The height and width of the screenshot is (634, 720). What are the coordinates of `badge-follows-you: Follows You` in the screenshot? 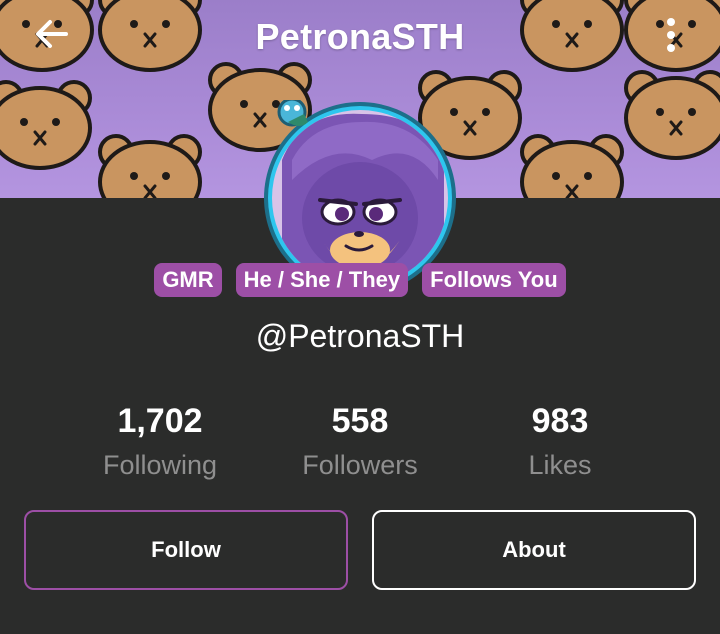 It's located at (494, 280).